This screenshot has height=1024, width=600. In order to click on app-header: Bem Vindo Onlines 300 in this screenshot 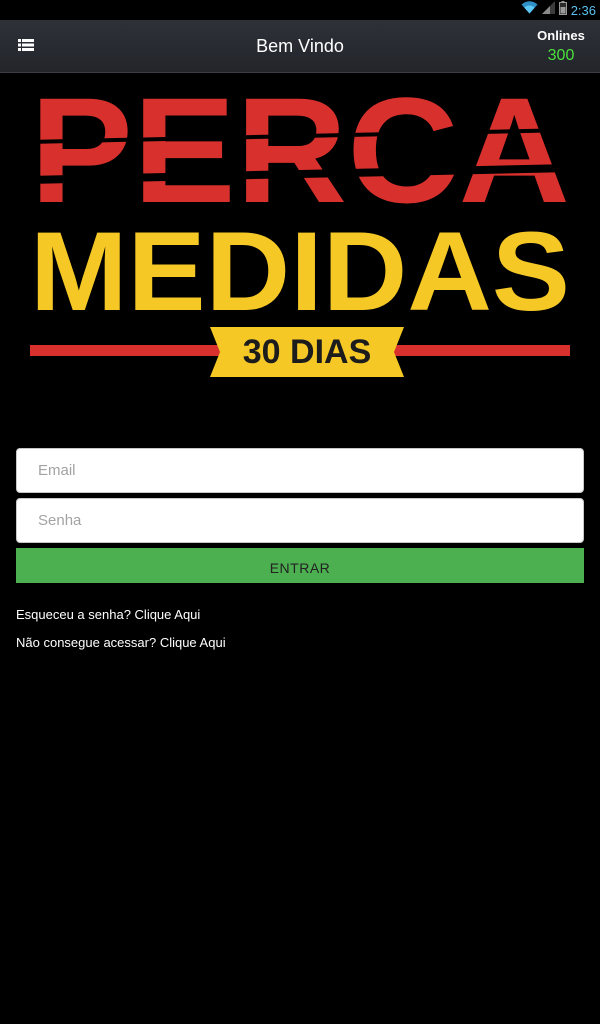, I will do `click(300, 46)`.